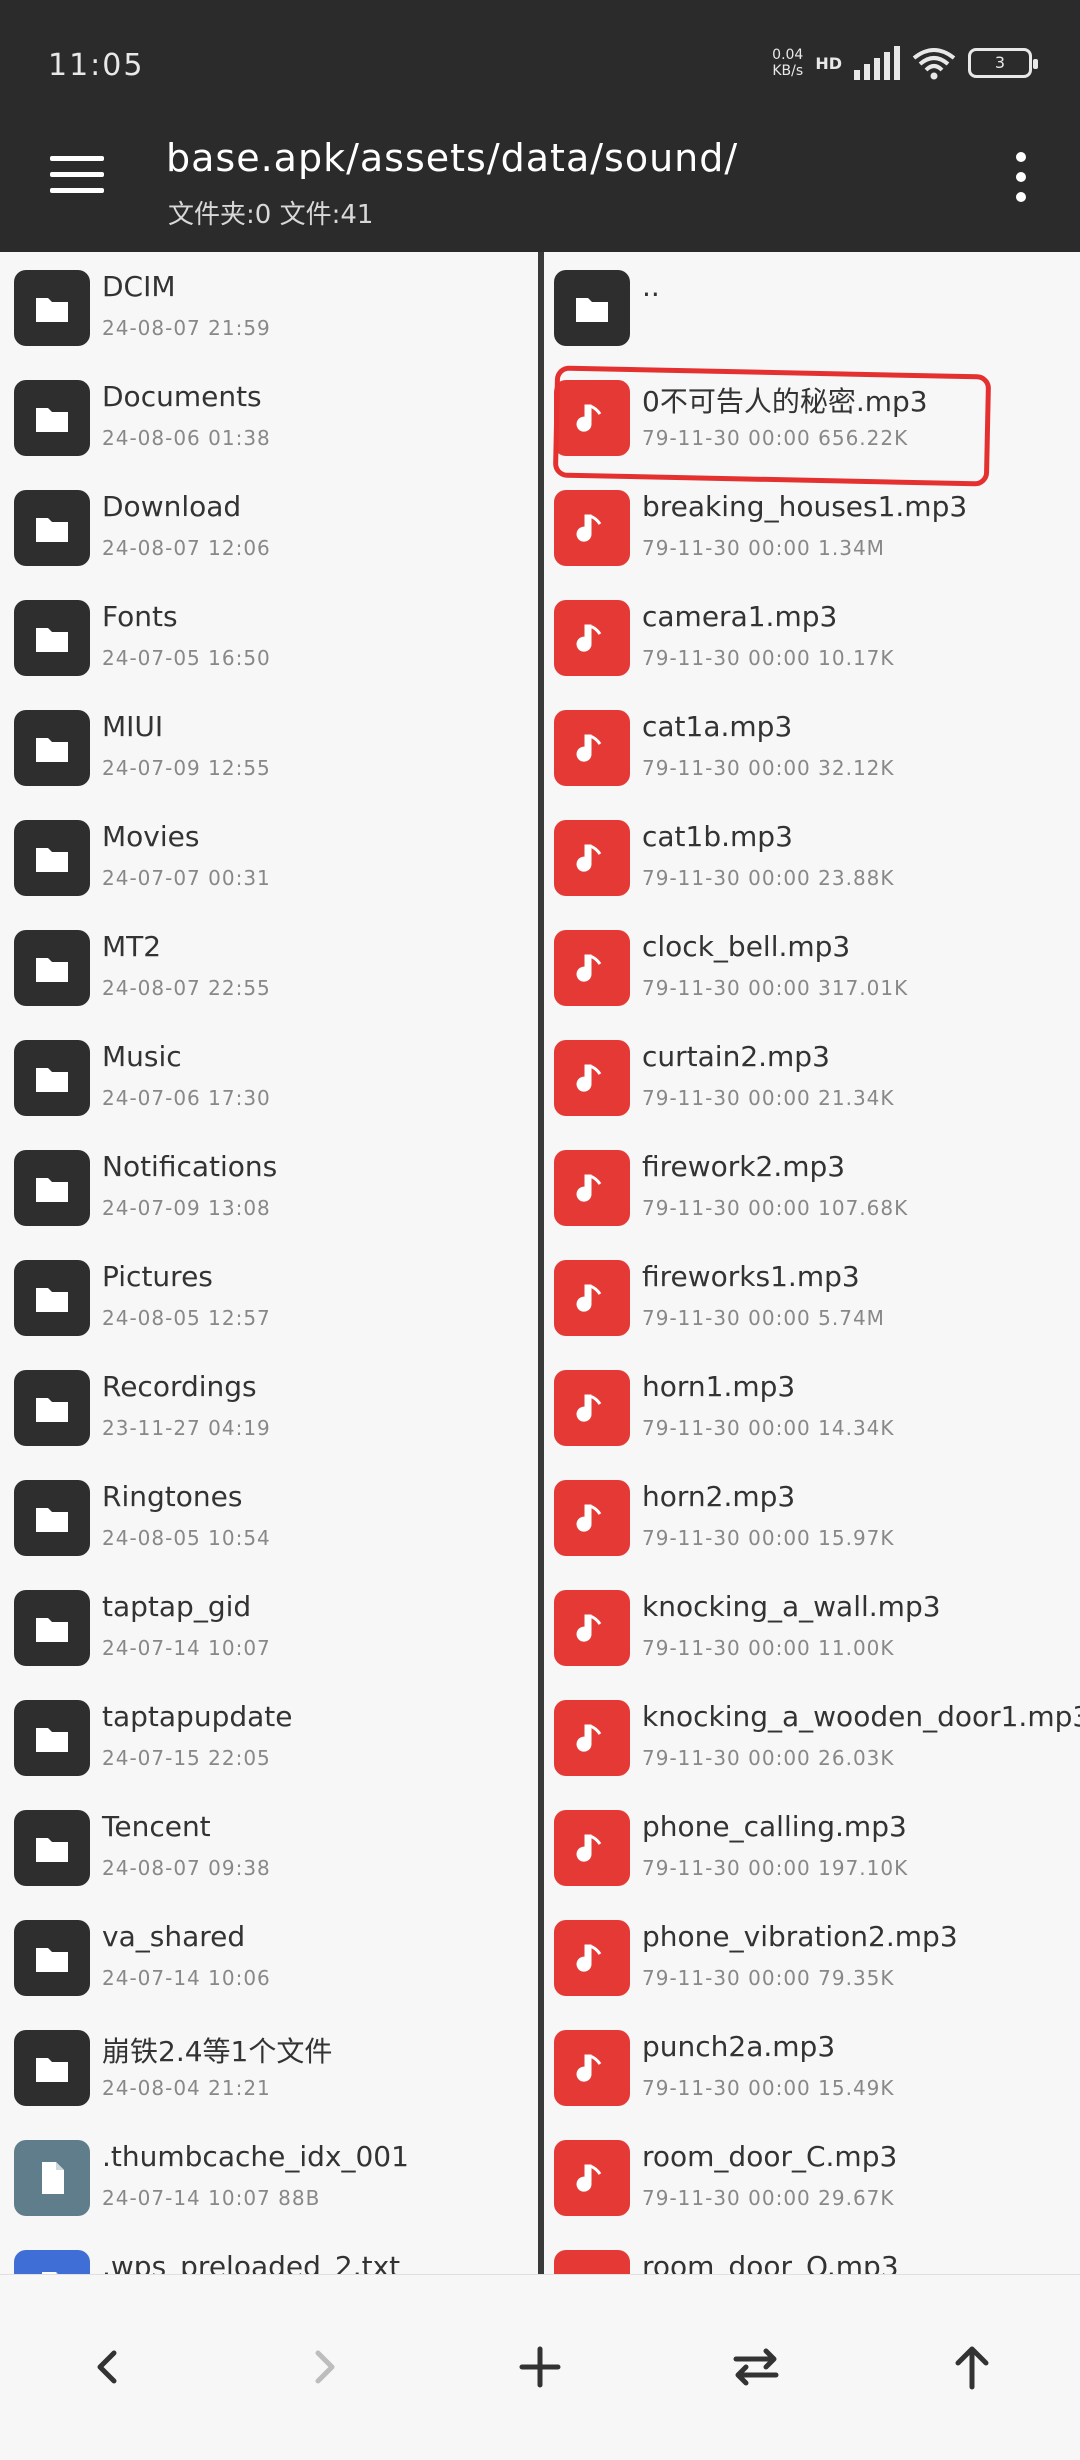  Describe the element at coordinates (269, 2253) in the screenshot. I see `file-row: .wps_preloaded_2.txt` at that location.